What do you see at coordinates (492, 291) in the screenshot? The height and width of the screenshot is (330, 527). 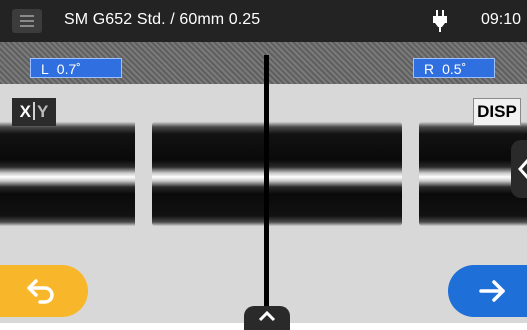 I see `next-arrow-icon` at bounding box center [492, 291].